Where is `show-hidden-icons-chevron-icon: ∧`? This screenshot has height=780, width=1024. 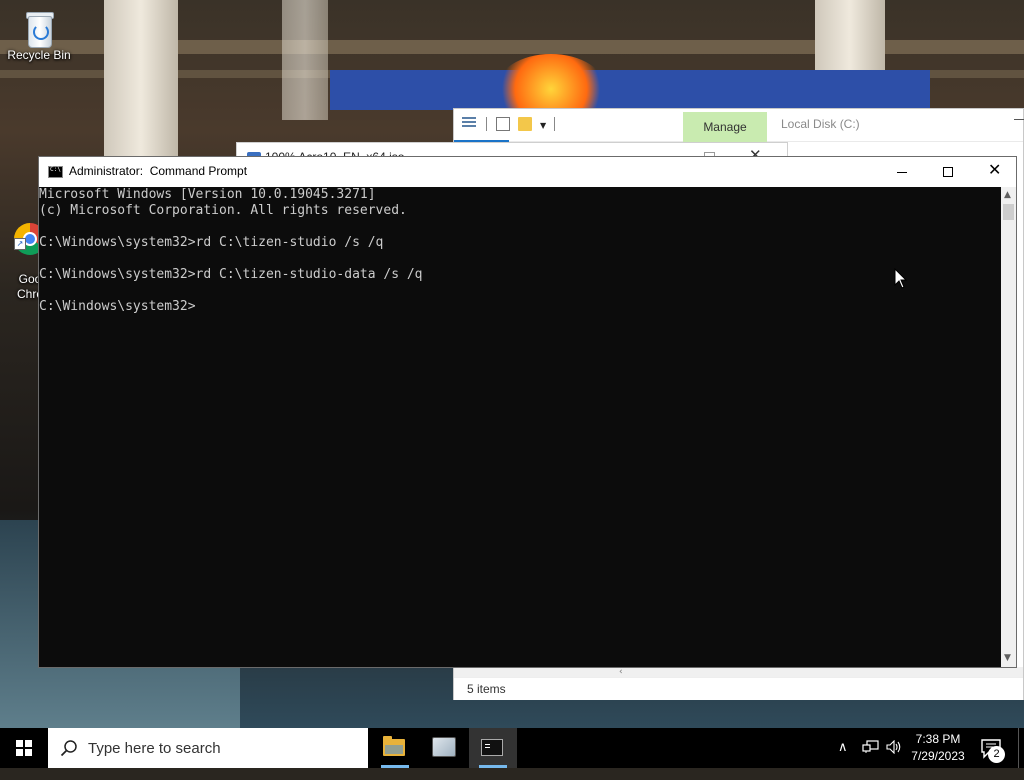
show-hidden-icons-chevron-icon: ∧ is located at coordinates (843, 760).